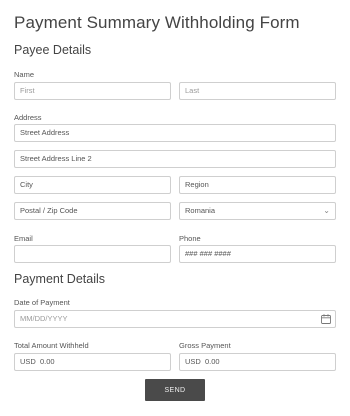  What do you see at coordinates (51, 345) in the screenshot?
I see `total-amount-withheld-label: Total Amount Withheld` at bounding box center [51, 345].